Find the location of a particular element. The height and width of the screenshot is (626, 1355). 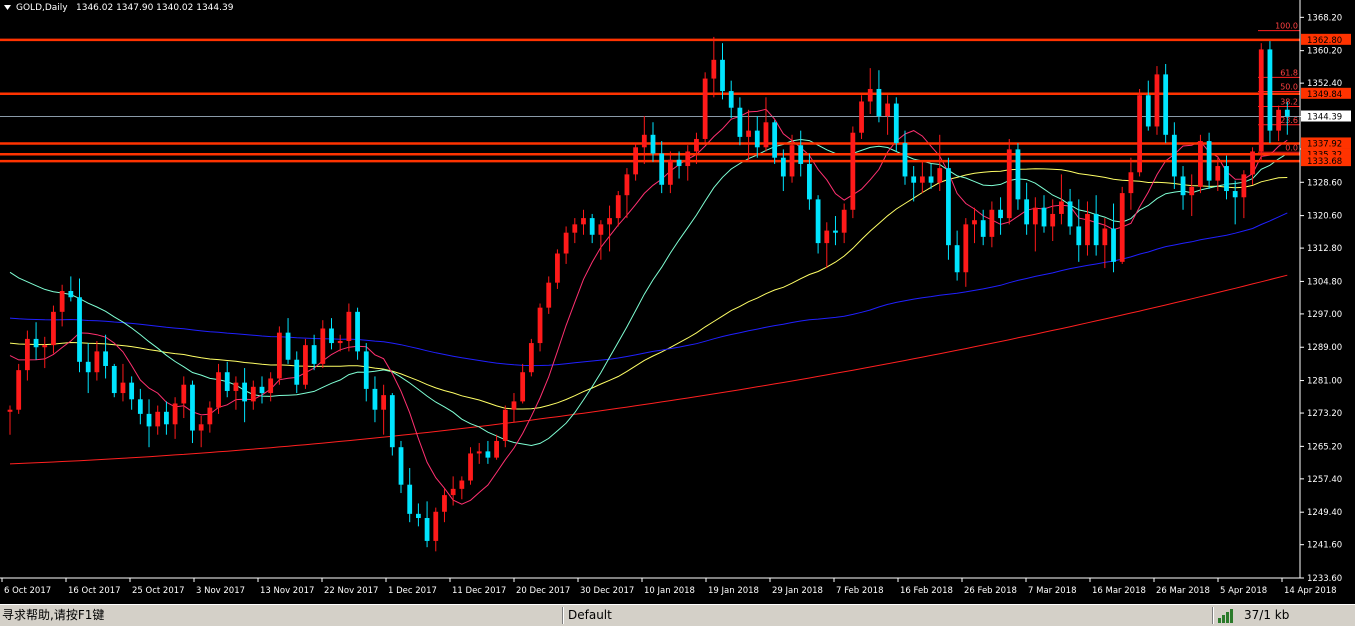

fib-level-label: 100.0 is located at coordinates (1286, 26).